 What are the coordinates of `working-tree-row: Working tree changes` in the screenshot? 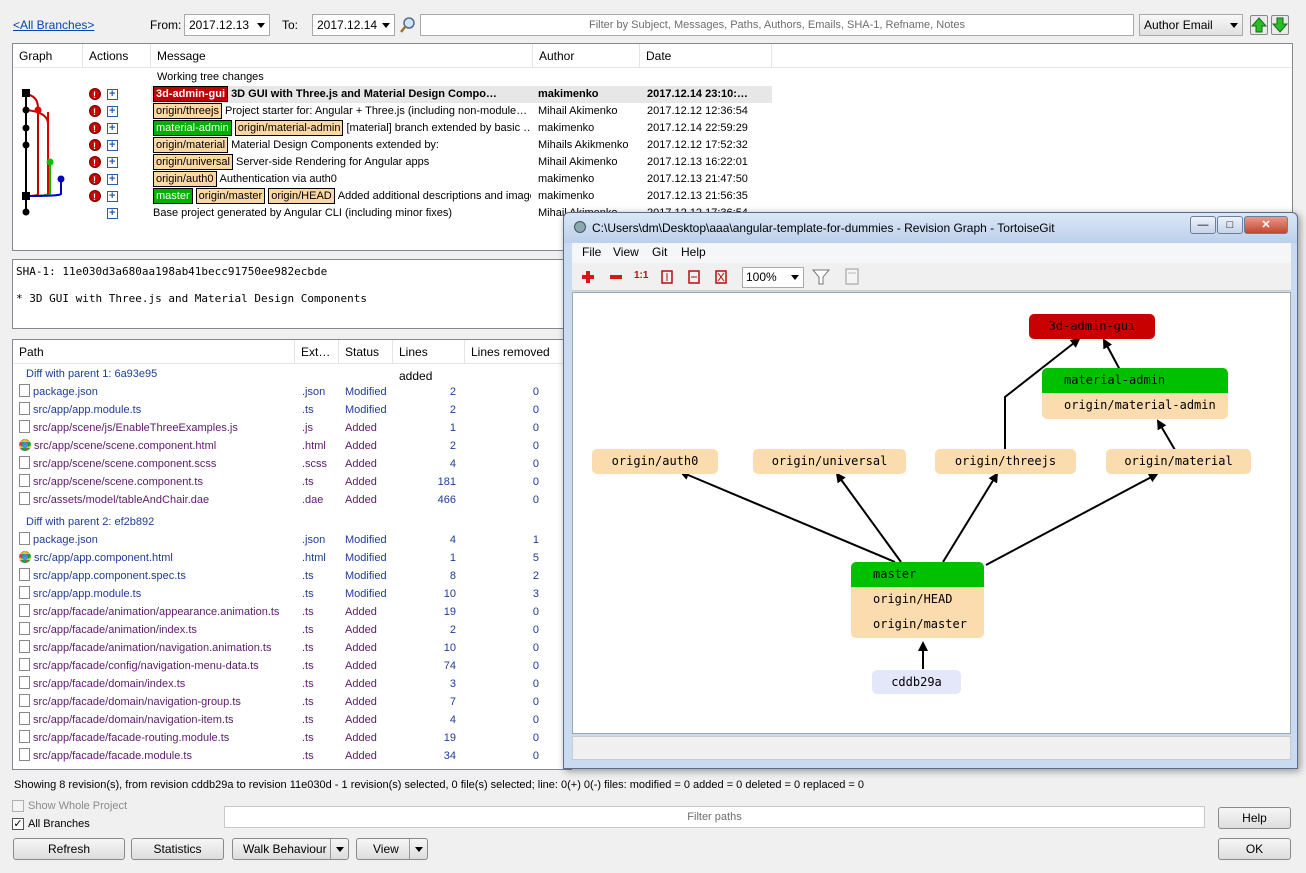 It's located at (392, 77).